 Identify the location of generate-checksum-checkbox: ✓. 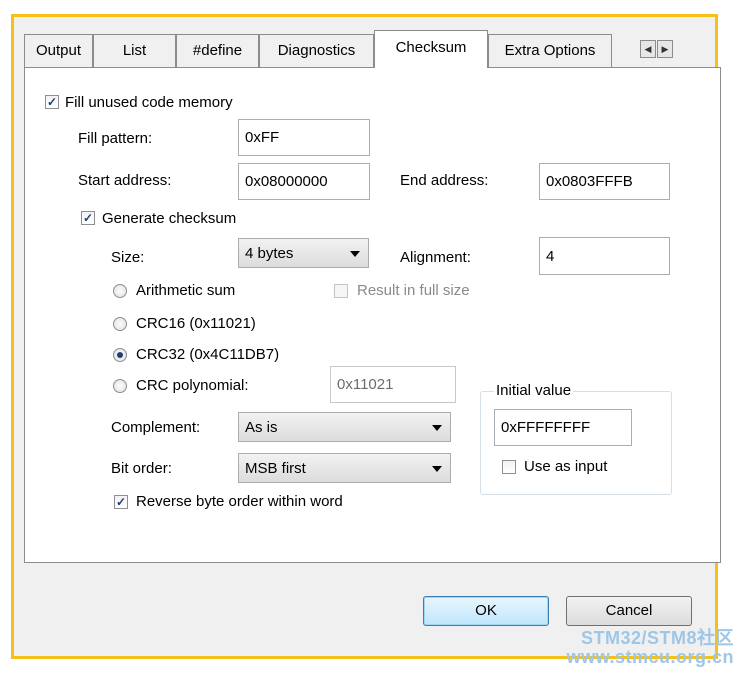
(88, 218).